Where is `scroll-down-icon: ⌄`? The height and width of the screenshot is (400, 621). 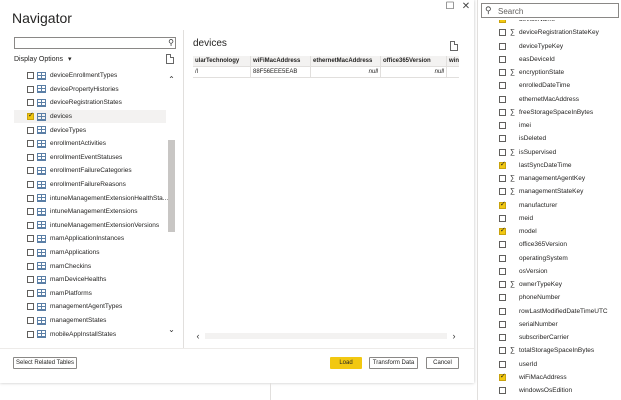 scroll-down-icon: ⌄ is located at coordinates (171, 329).